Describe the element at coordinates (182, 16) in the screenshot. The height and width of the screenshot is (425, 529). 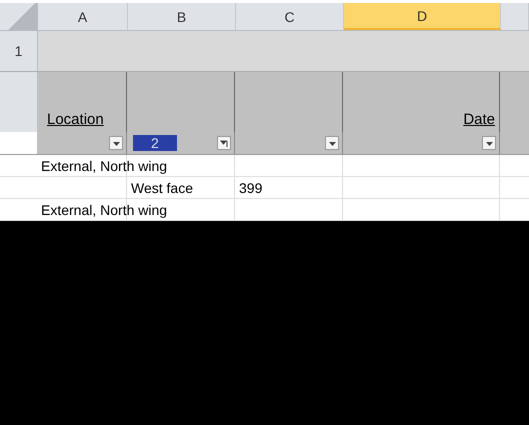
I see `column-header: B` at that location.